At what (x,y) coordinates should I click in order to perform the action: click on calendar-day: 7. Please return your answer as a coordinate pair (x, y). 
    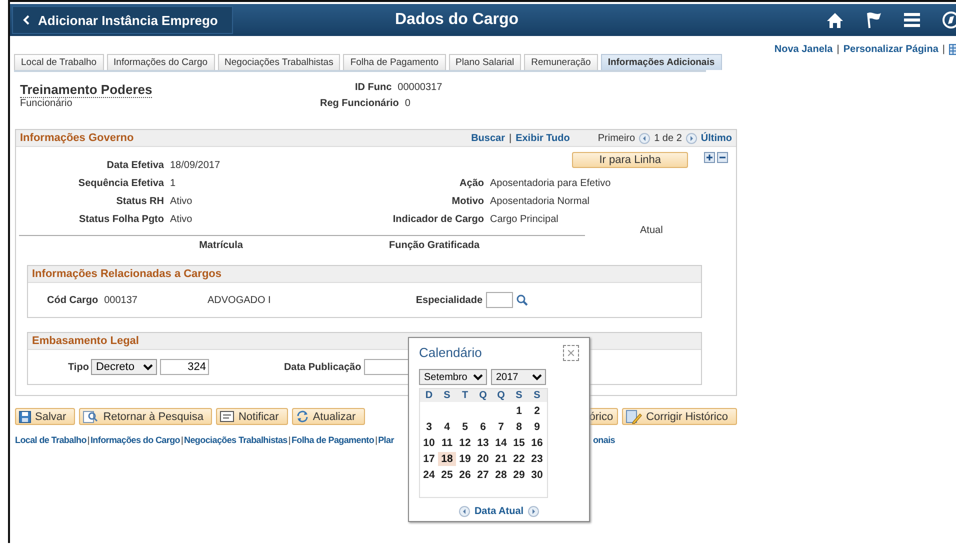
    Looking at the image, I should click on (501, 427).